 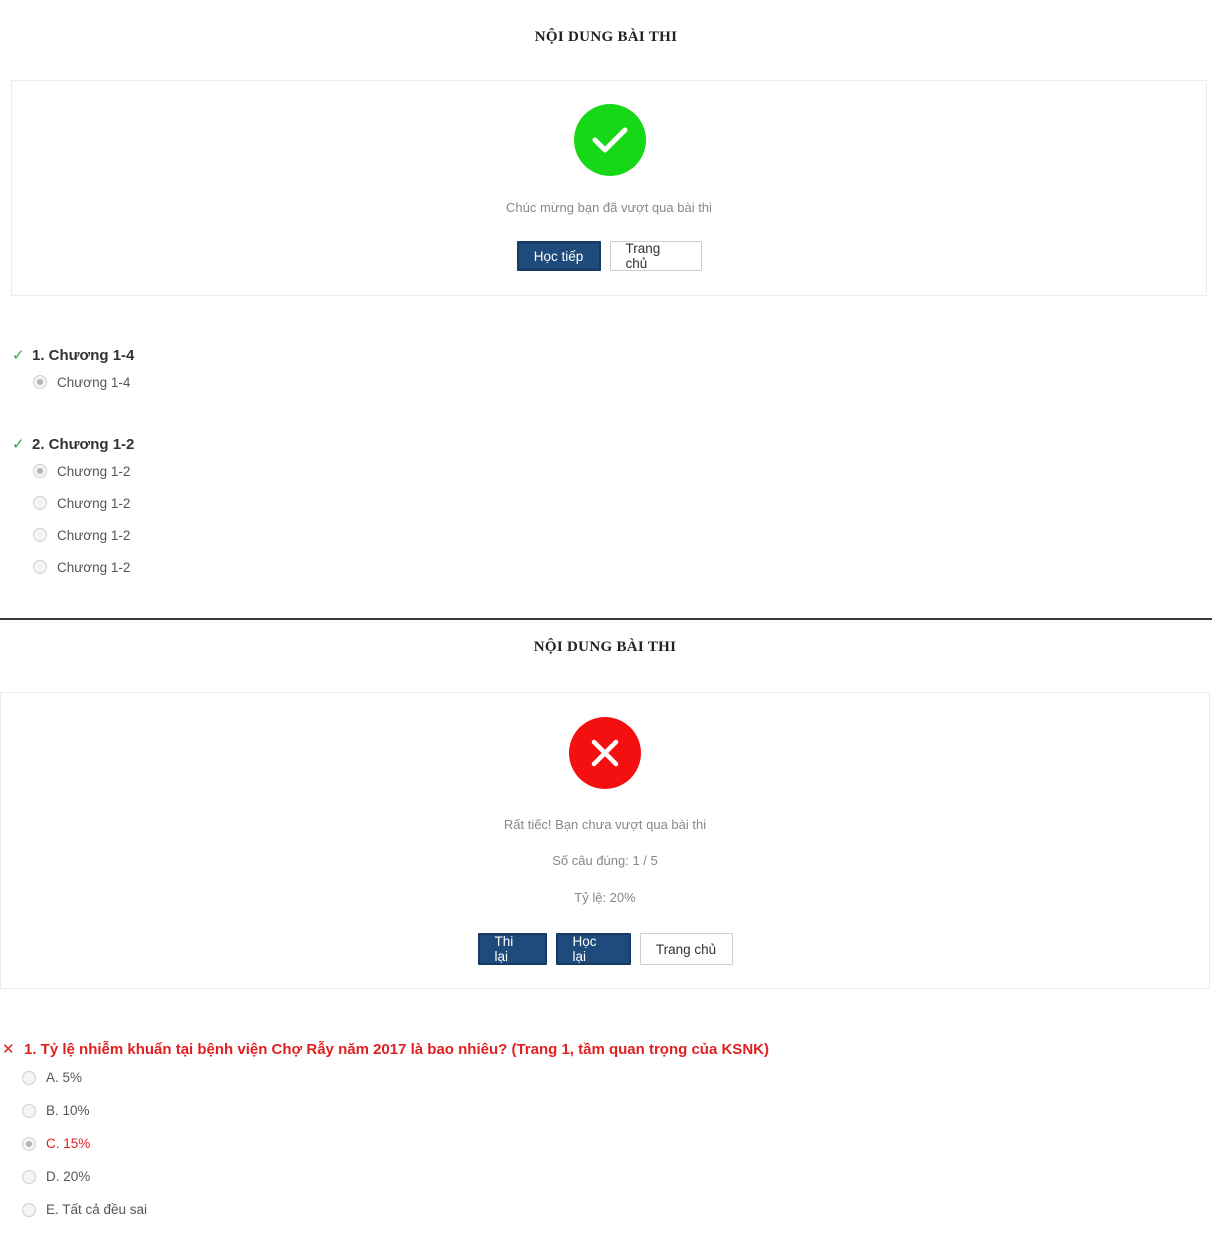 What do you see at coordinates (83, 355) in the screenshot?
I see `question-title: 1. Chương 1-4` at bounding box center [83, 355].